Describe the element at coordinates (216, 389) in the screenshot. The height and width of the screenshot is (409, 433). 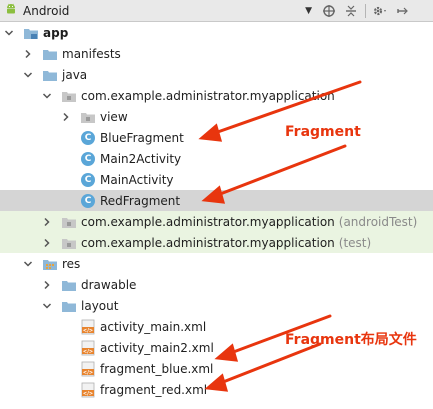
I see `tree-row-fragment-red-xml: </> fragment_red.xml` at that location.